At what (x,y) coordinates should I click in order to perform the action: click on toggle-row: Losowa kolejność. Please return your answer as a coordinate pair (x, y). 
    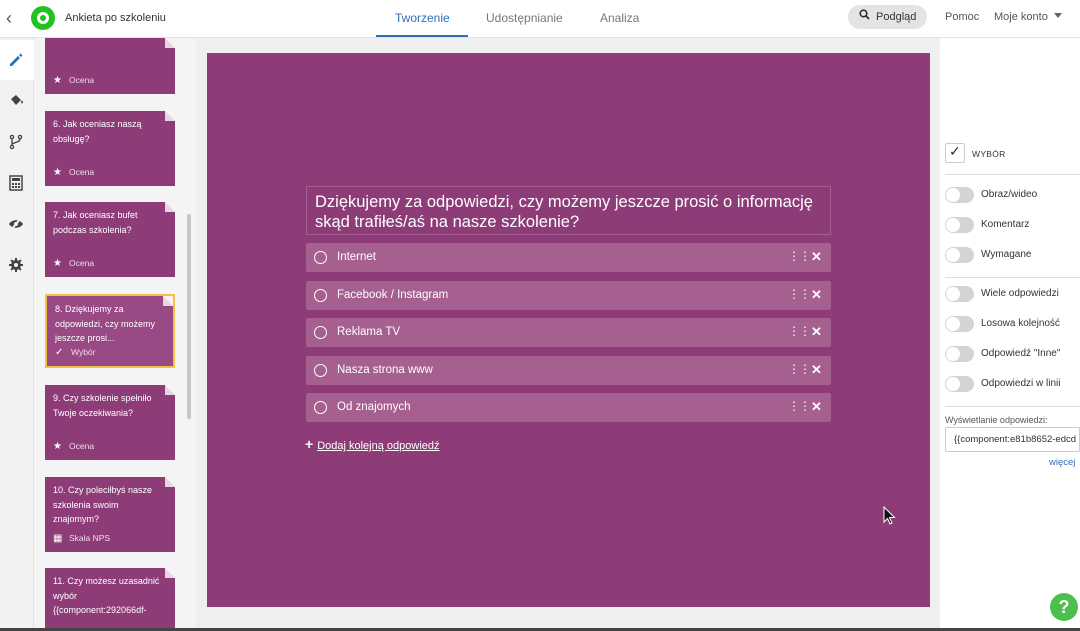
    Looking at the image, I should click on (1012, 324).